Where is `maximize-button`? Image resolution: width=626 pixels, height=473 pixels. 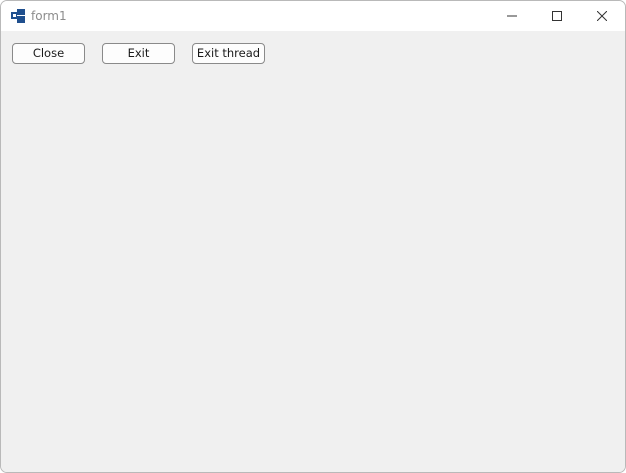
maximize-button is located at coordinates (557, 16).